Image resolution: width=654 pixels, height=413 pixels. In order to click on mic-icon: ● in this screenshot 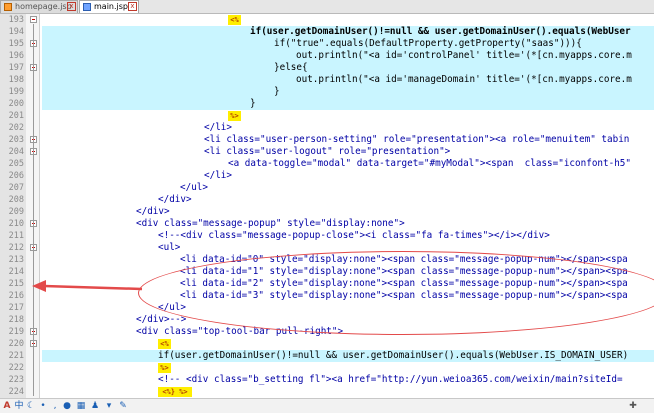, I will do `click(67, 406)`.